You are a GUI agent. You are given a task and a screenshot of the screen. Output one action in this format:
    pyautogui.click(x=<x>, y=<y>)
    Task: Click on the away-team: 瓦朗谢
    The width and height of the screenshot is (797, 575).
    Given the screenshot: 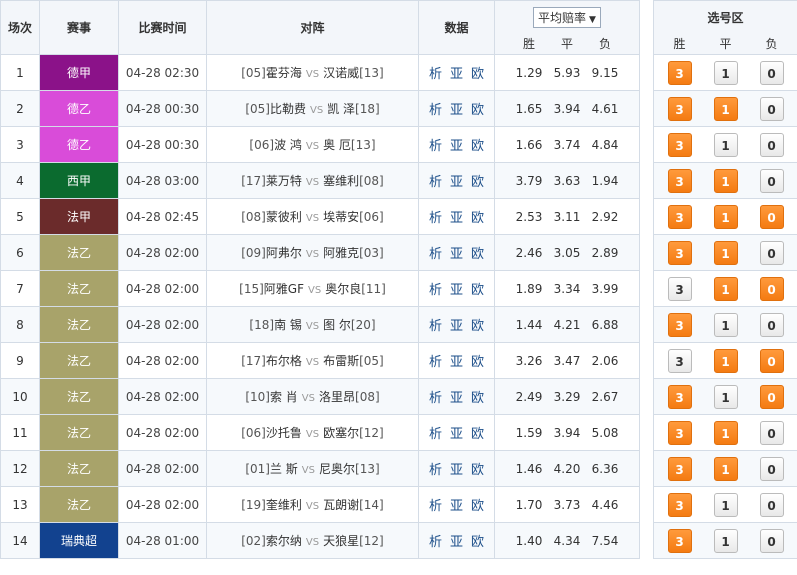 What is the action you would take?
    pyautogui.click(x=341, y=505)
    